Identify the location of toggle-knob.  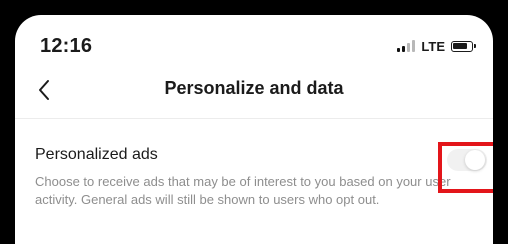
(475, 160).